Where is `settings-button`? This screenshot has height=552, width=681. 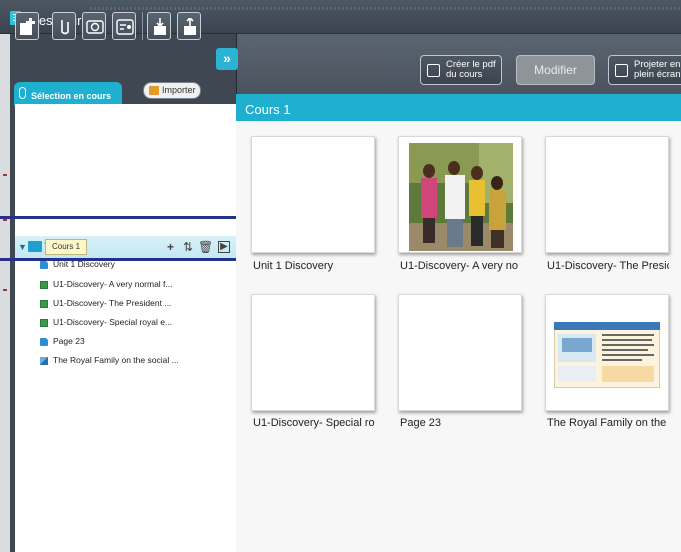 settings-button is located at coordinates (124, 26).